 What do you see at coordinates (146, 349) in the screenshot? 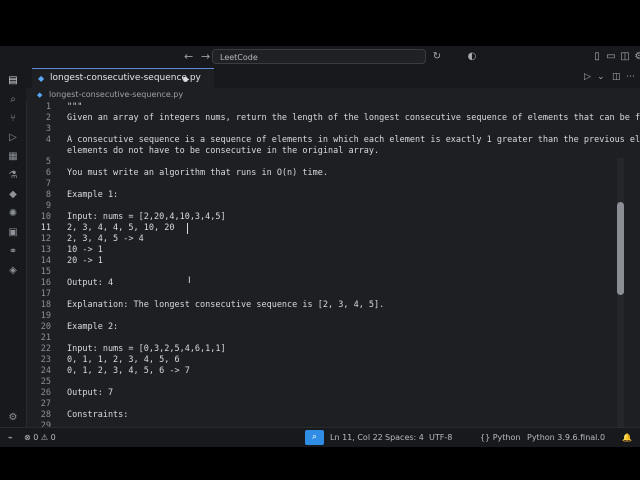
I see `code-text: Input: nums = [0,3,2,5,4,6,1,1]` at bounding box center [146, 349].